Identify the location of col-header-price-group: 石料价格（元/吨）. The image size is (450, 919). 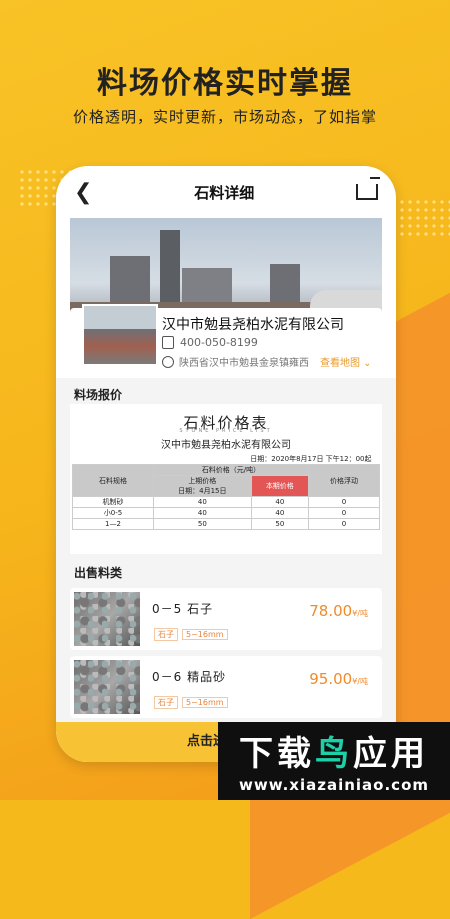
(231, 470).